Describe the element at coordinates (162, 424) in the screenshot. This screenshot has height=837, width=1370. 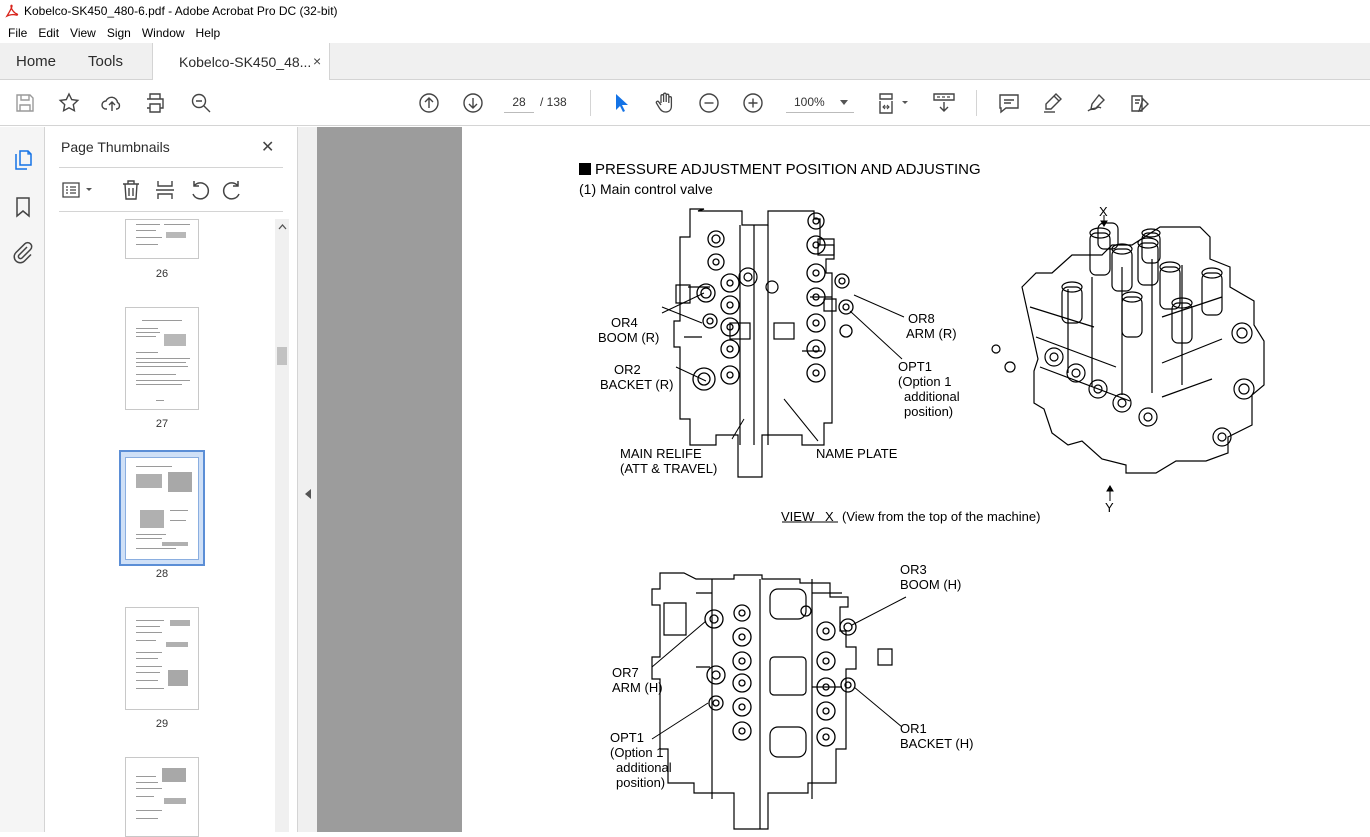
I see `thumbnail-label: 27` at that location.